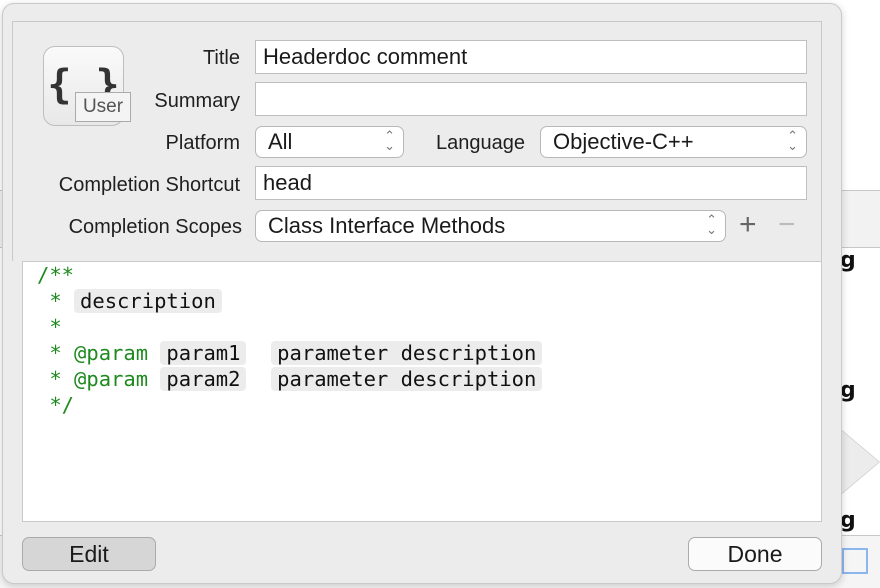  What do you see at coordinates (387, 225) in the screenshot?
I see `scopes-value: Class Interface Methods` at bounding box center [387, 225].